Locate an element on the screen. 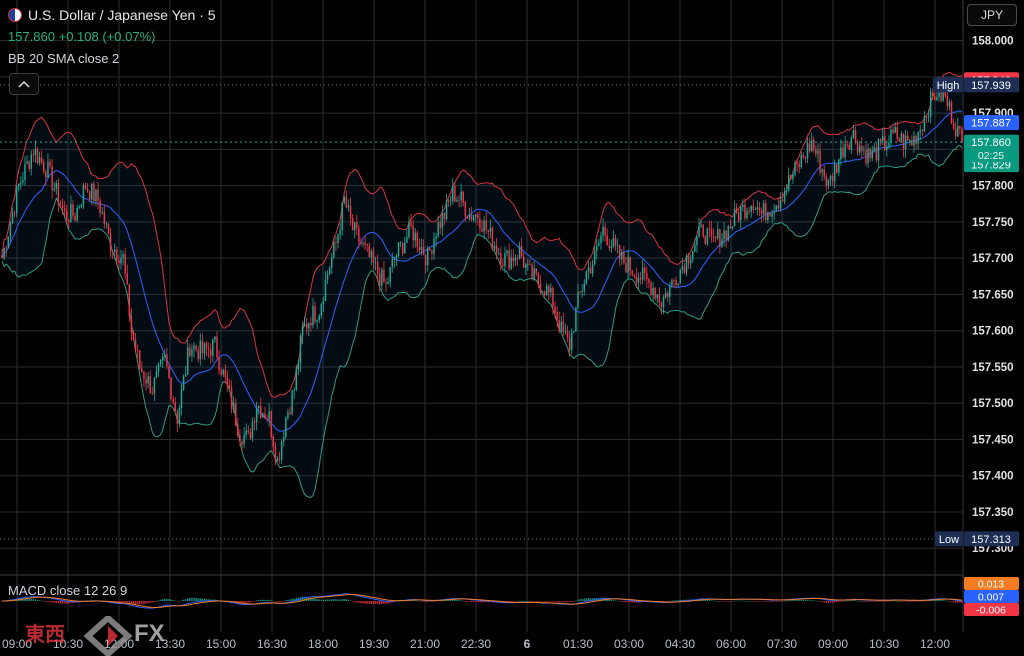  price-axis-label: 157.450 is located at coordinates (993, 440).